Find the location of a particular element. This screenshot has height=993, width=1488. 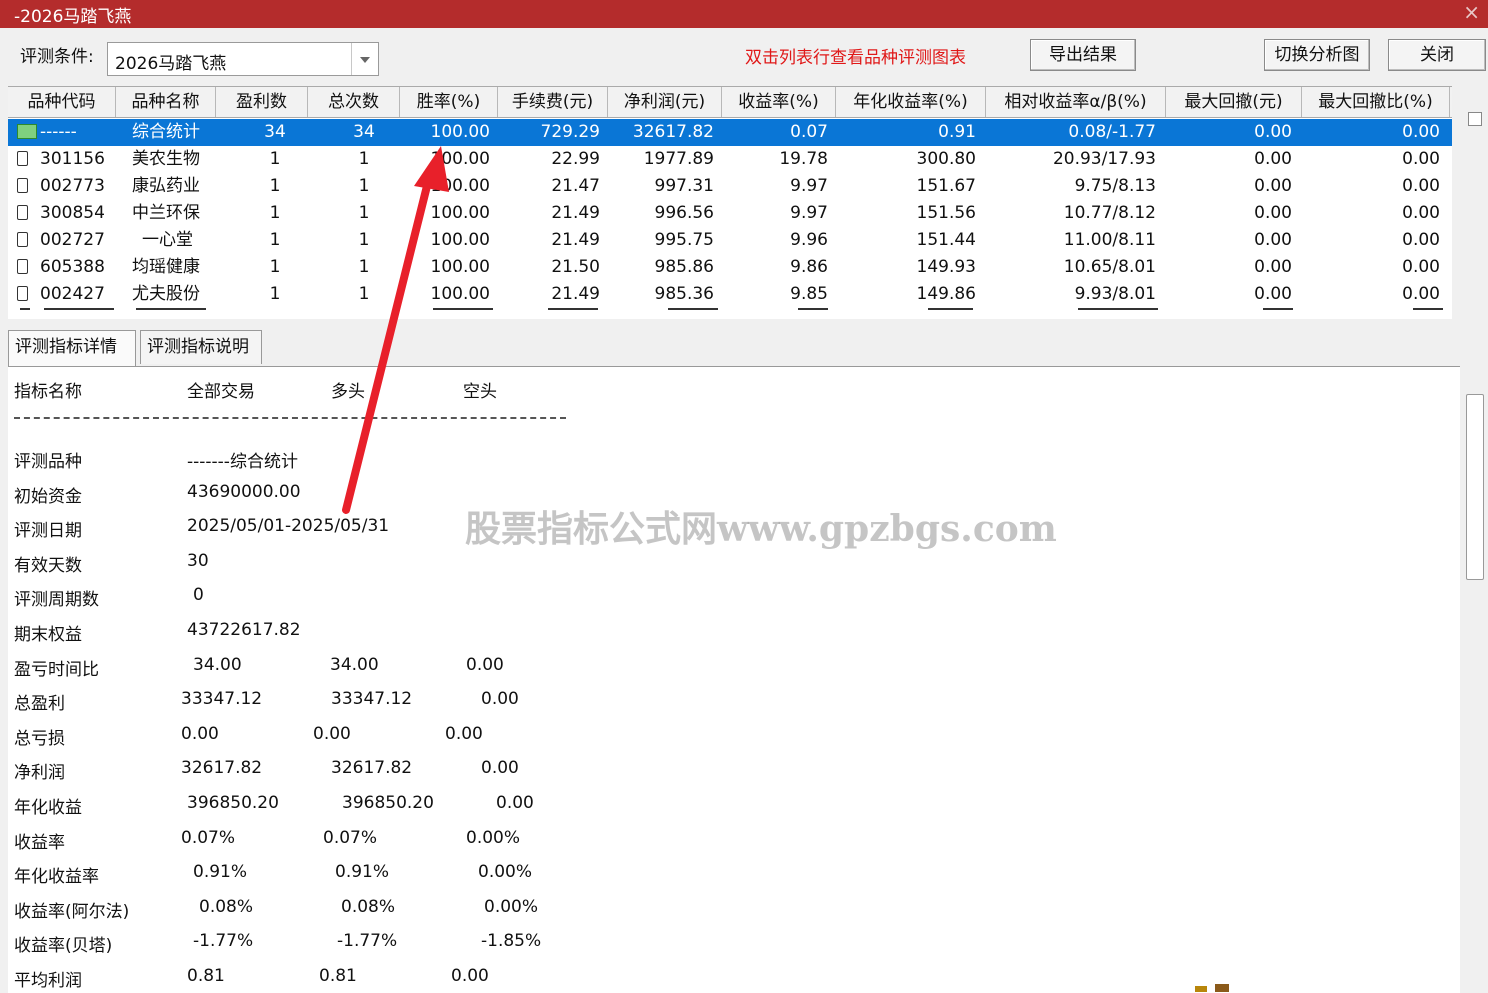

cell-profit: 1977.89 is located at coordinates (678, 159).